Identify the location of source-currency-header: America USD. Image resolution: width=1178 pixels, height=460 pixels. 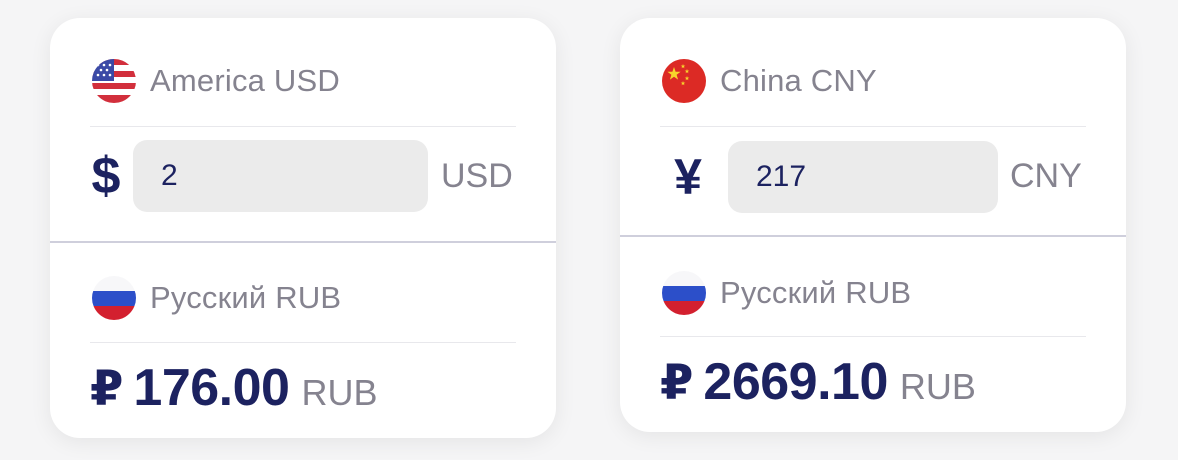
(304, 81).